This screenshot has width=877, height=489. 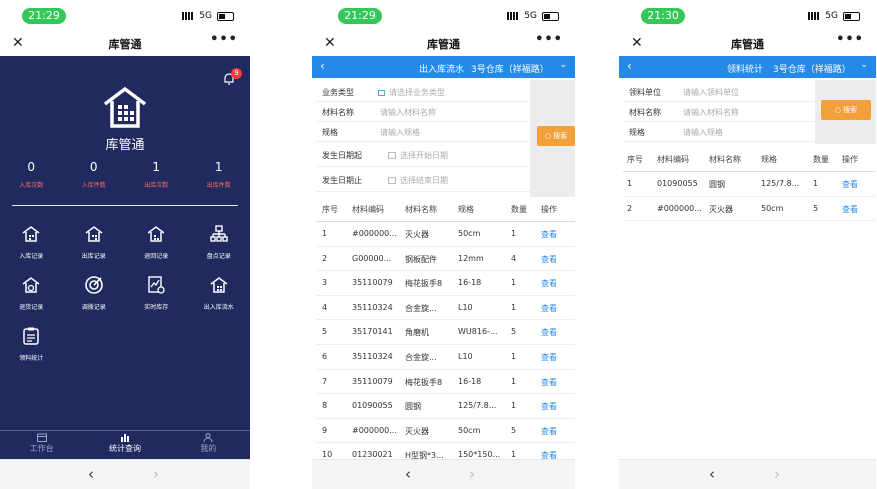 I want to click on stat-value: 0, so click(x=31, y=167).